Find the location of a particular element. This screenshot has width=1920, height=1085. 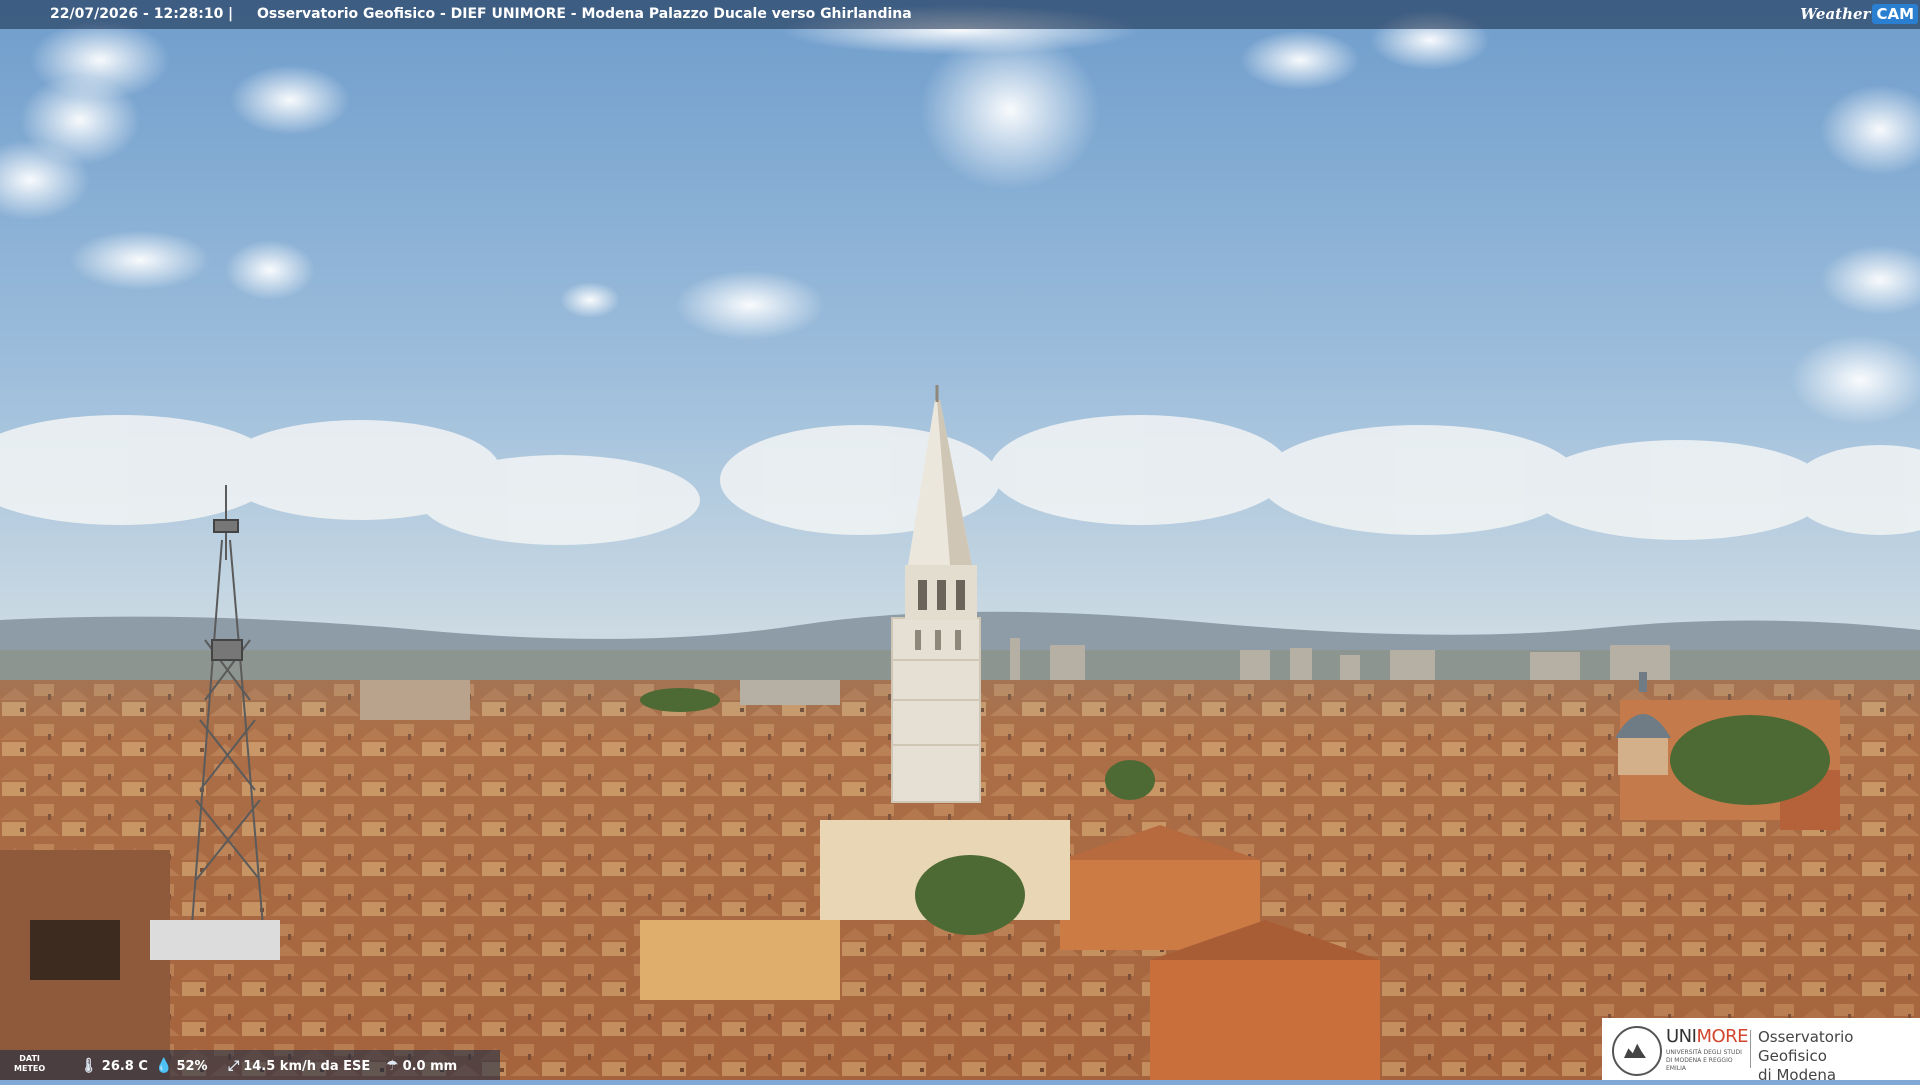

thermometer-icon: 🌡 is located at coordinates (89, 1066).